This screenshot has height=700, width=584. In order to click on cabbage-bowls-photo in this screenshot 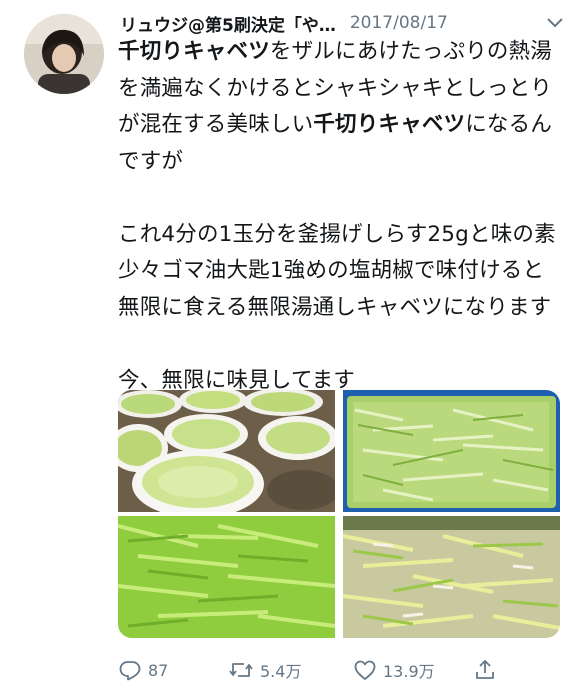, I will do `click(226, 451)`.